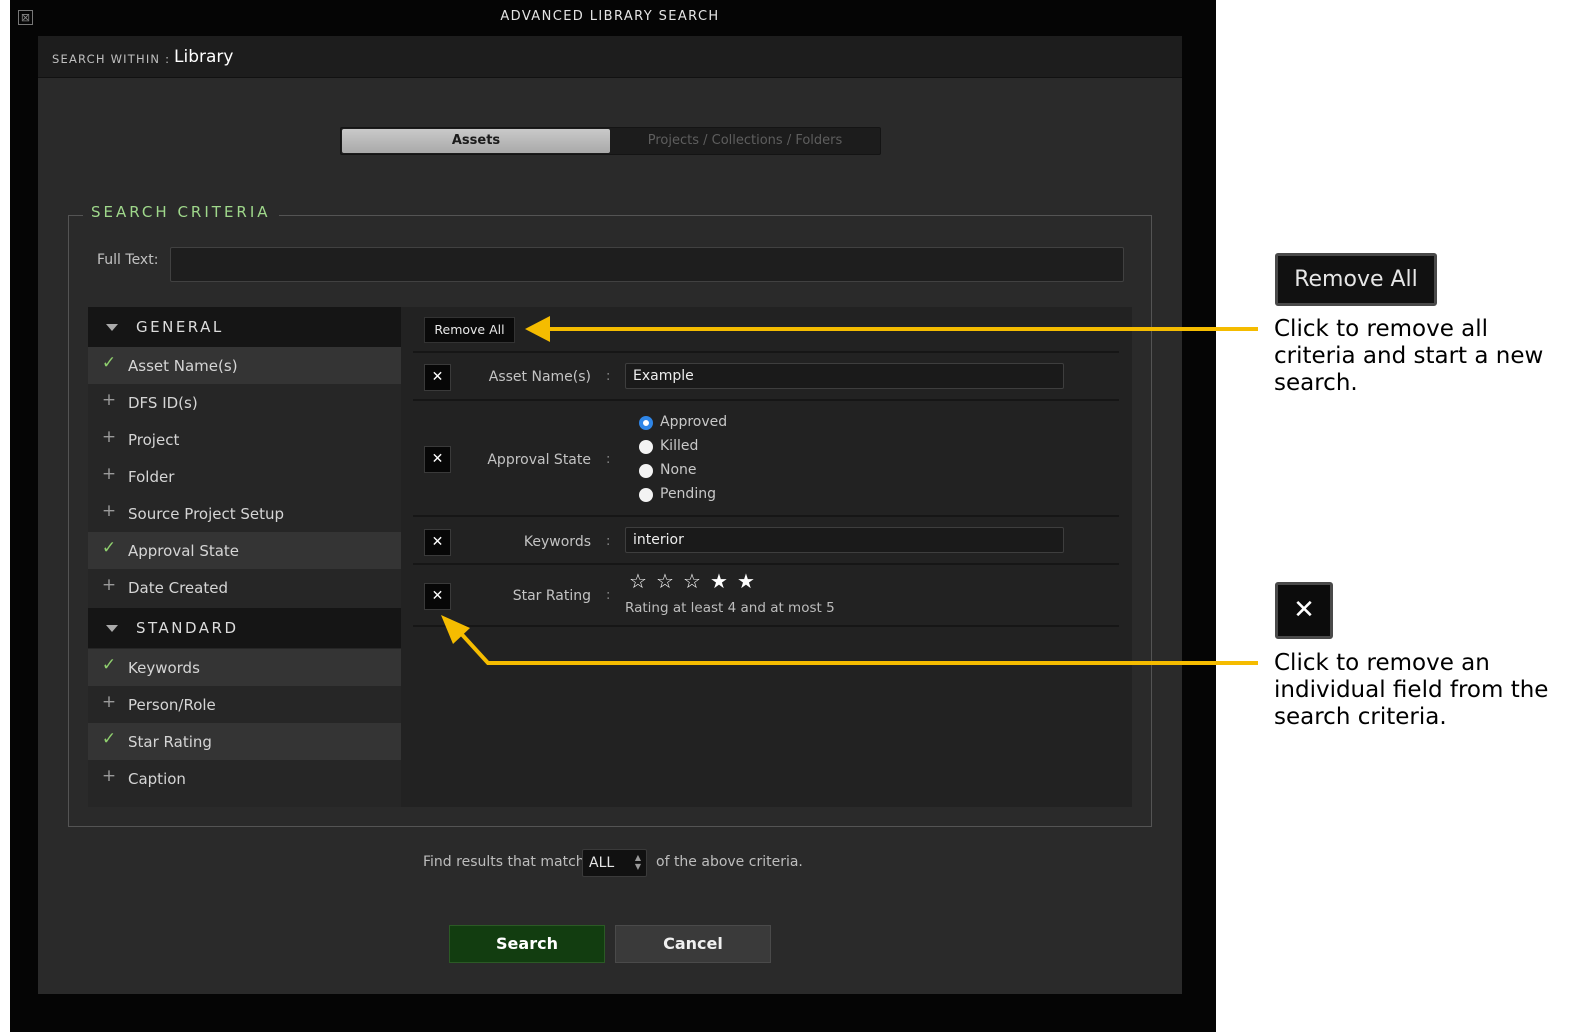  I want to click on arrow-to-remove-field, so click(856, 645).